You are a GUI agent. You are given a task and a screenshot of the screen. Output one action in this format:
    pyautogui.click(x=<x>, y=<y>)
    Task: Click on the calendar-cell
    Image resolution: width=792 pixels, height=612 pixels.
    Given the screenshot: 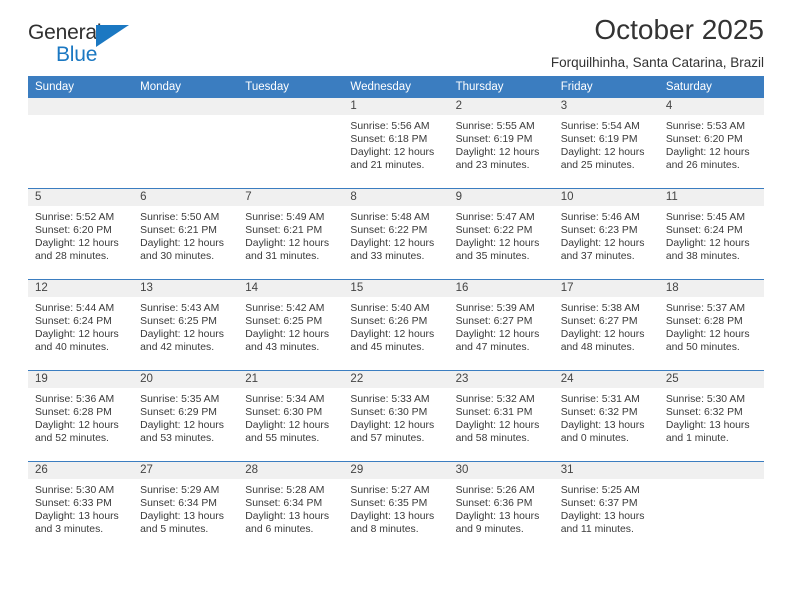 What is the action you would take?
    pyautogui.click(x=291, y=143)
    